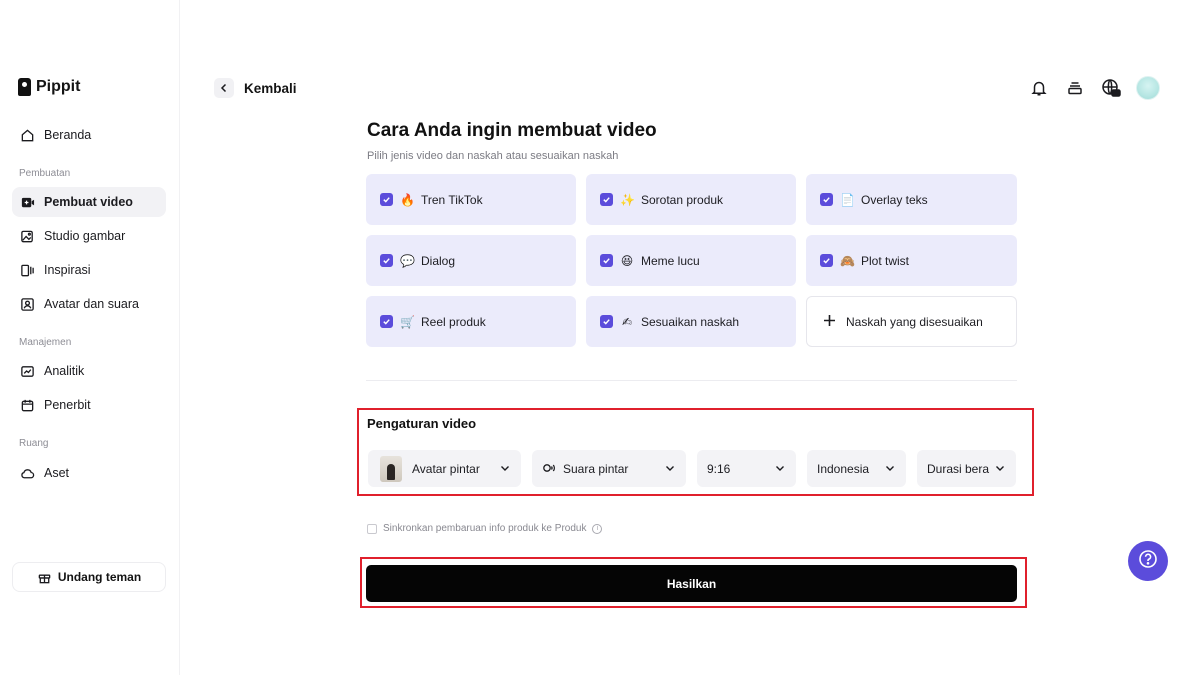 This screenshot has width=1200, height=675. Describe the element at coordinates (471, 260) in the screenshot. I see `video-type-card: 💬 Dialog` at that location.